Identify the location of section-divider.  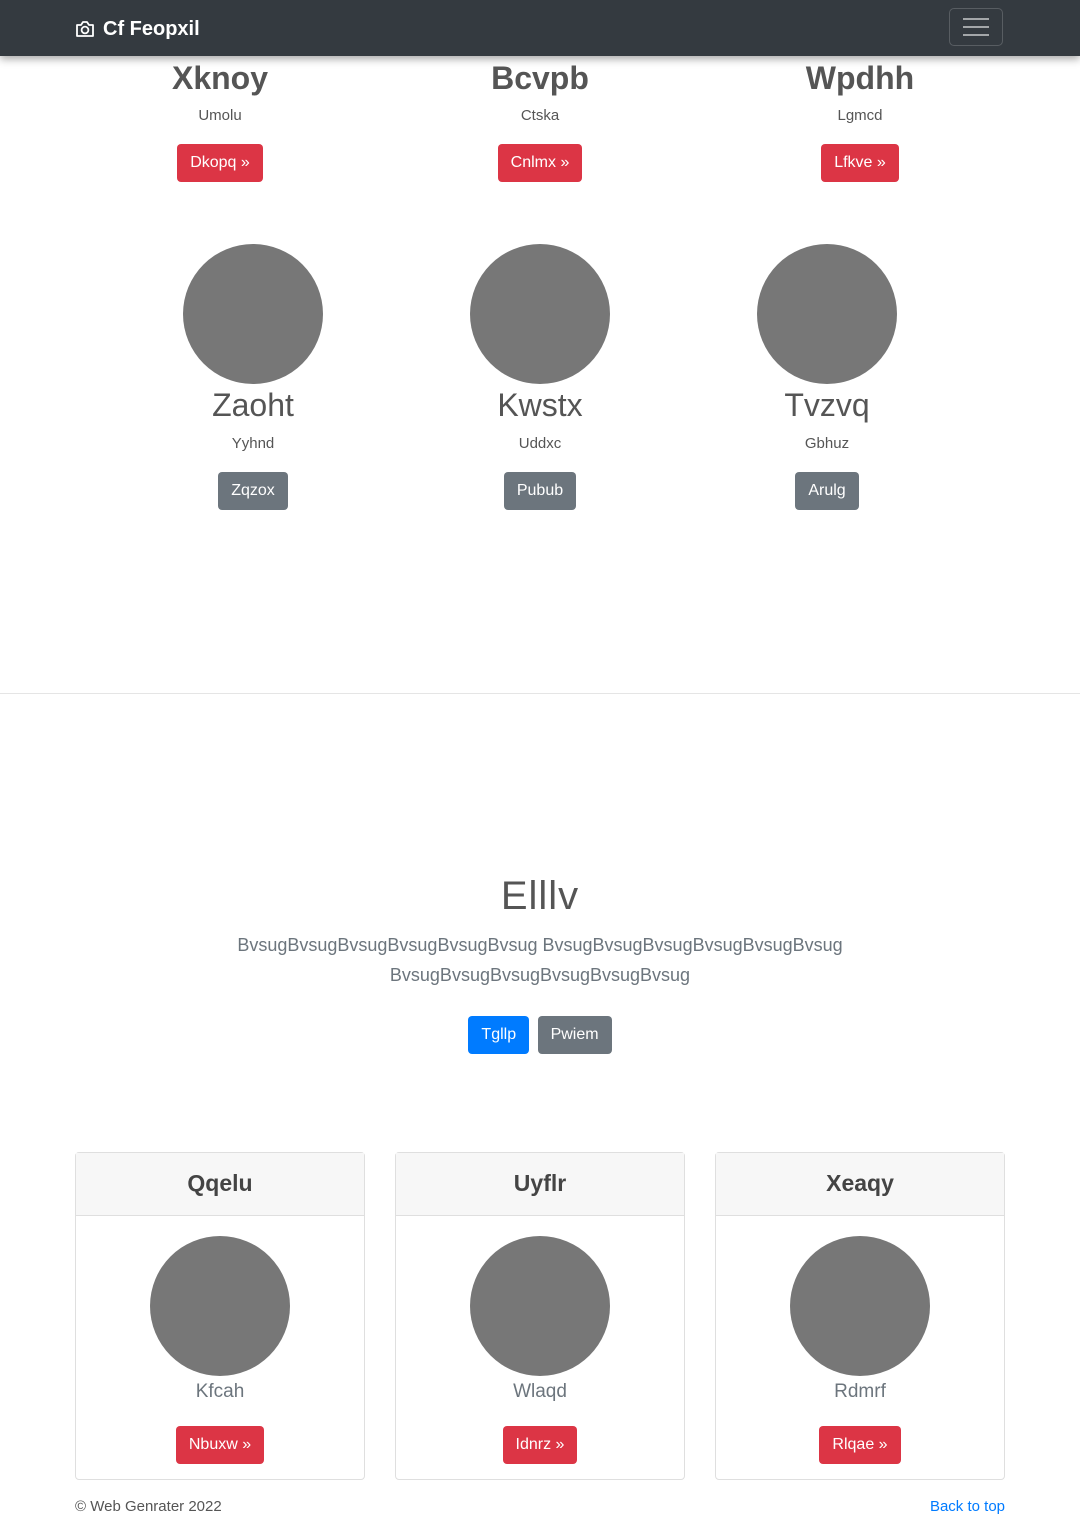
(540, 693).